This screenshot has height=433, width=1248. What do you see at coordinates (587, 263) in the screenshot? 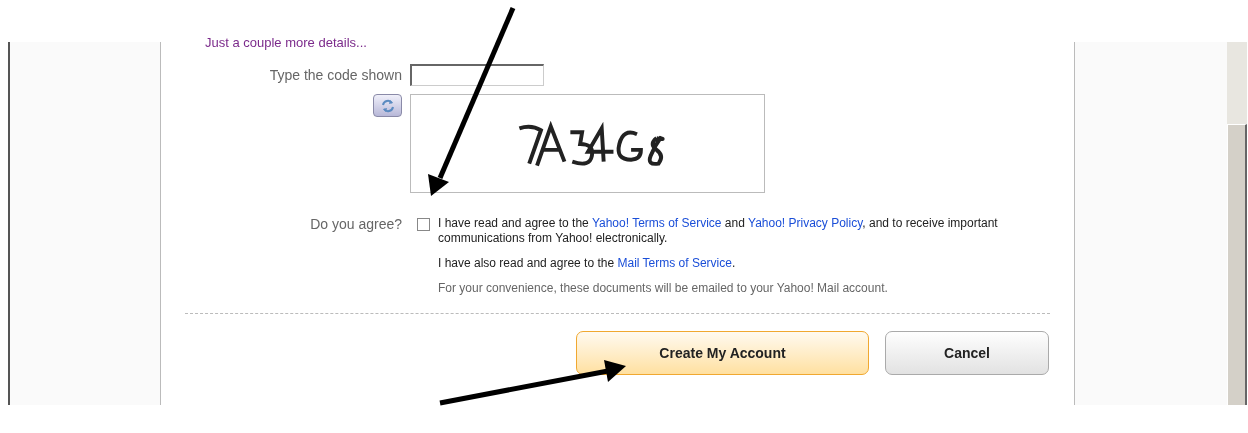
I see `agreement-text: I have also read and agree to the Mail Terms of Service.` at bounding box center [587, 263].